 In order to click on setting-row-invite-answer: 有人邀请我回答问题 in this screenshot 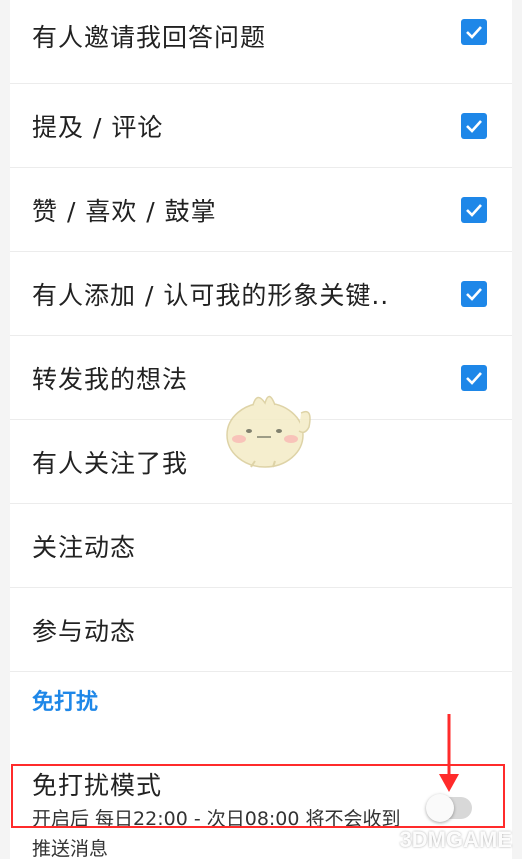, I will do `click(261, 42)`.